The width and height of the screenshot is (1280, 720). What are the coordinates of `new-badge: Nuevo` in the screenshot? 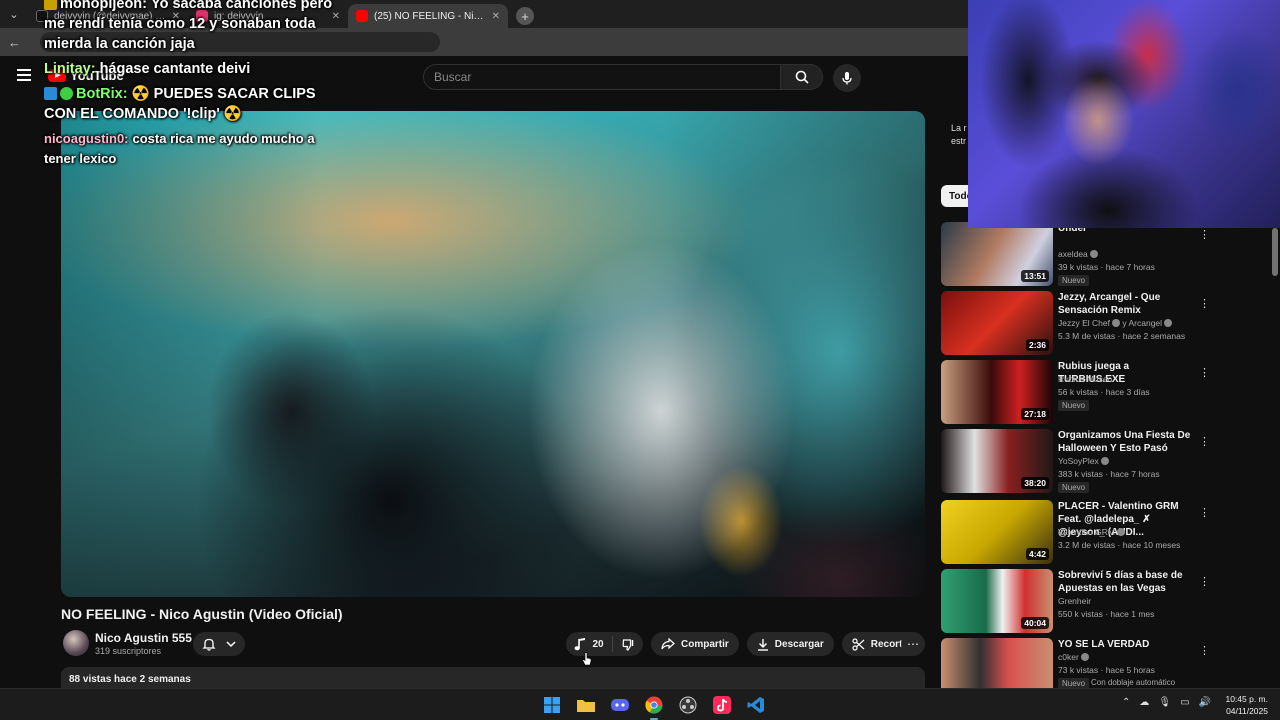 It's located at (1074, 405).